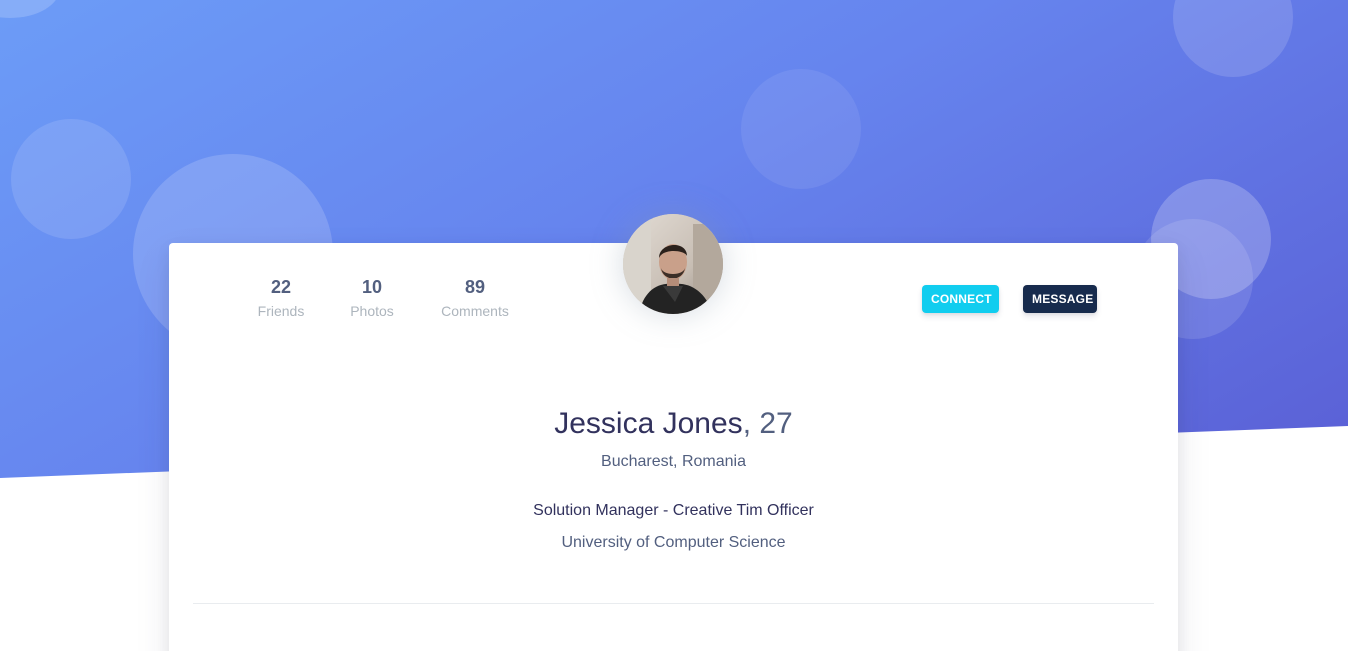 This screenshot has width=1348, height=651. I want to click on stat-comments-value: 89, so click(475, 287).